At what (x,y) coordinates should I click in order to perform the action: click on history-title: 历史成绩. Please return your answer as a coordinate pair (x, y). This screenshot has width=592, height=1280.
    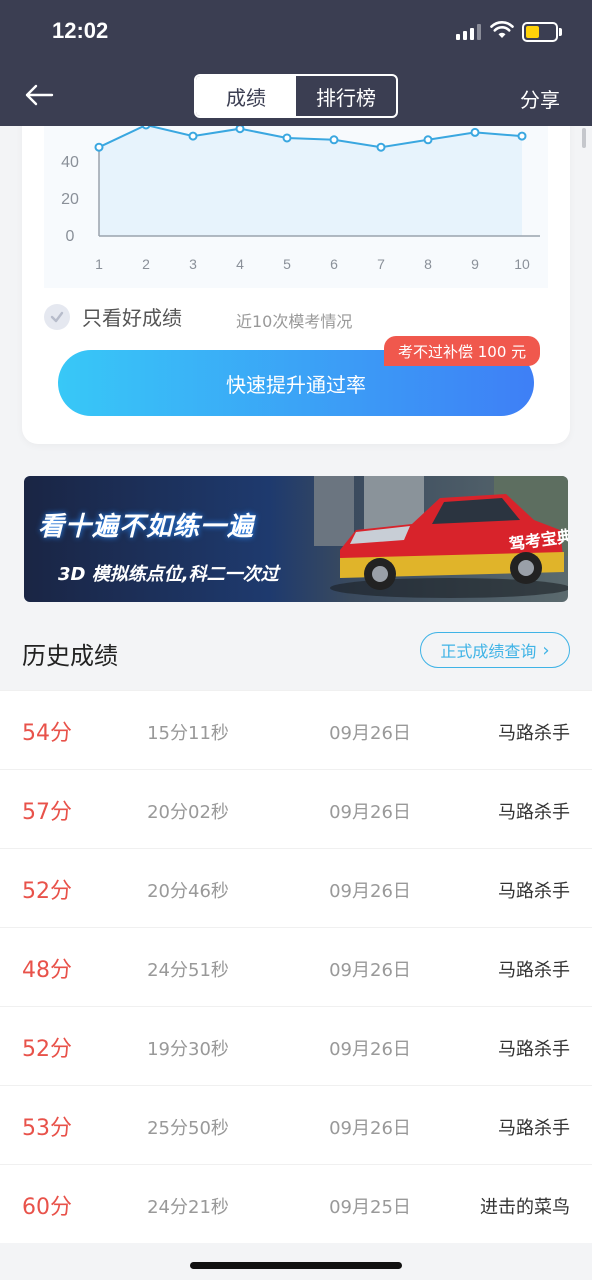
    Looking at the image, I should click on (70, 656).